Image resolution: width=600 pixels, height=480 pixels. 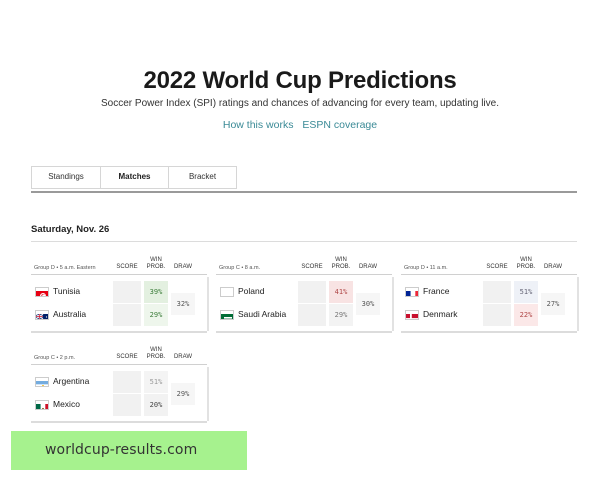 What do you see at coordinates (240, 268) in the screenshot?
I see `match-group-time: Group C • 8 a.m.` at bounding box center [240, 268].